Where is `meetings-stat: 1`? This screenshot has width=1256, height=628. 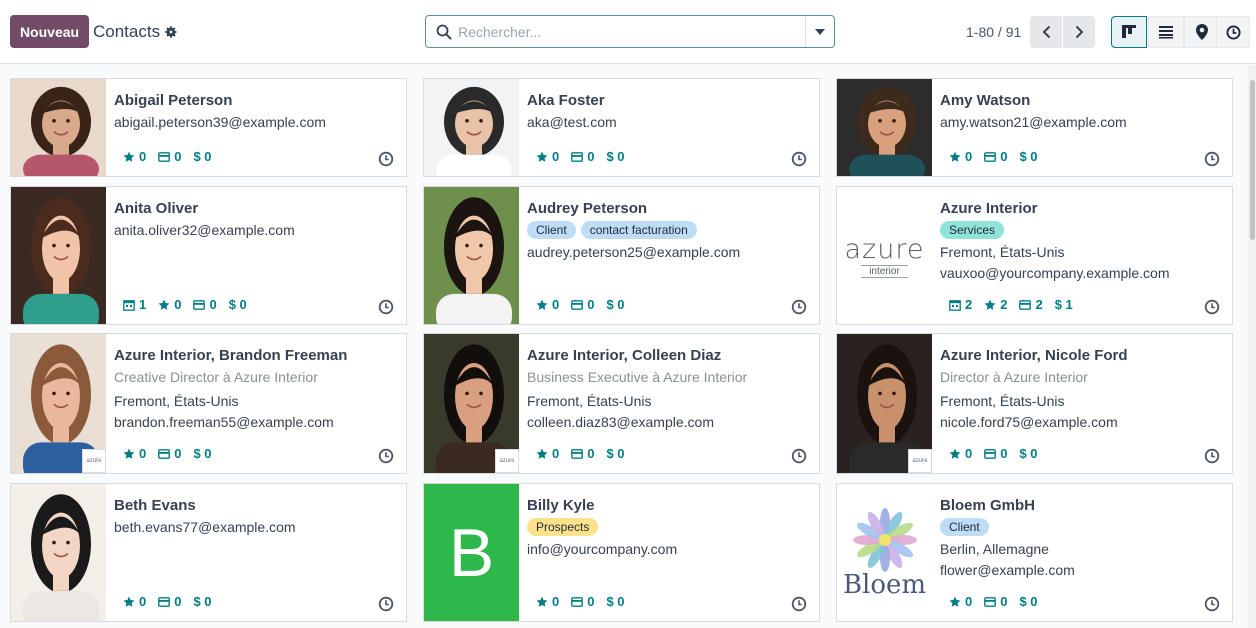 meetings-stat: 1 is located at coordinates (134, 304).